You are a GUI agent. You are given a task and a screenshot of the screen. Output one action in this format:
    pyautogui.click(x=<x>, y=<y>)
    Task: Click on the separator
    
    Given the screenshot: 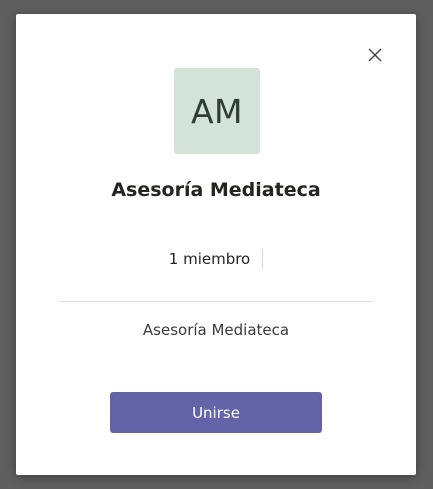 What is the action you would take?
    pyautogui.click(x=216, y=301)
    